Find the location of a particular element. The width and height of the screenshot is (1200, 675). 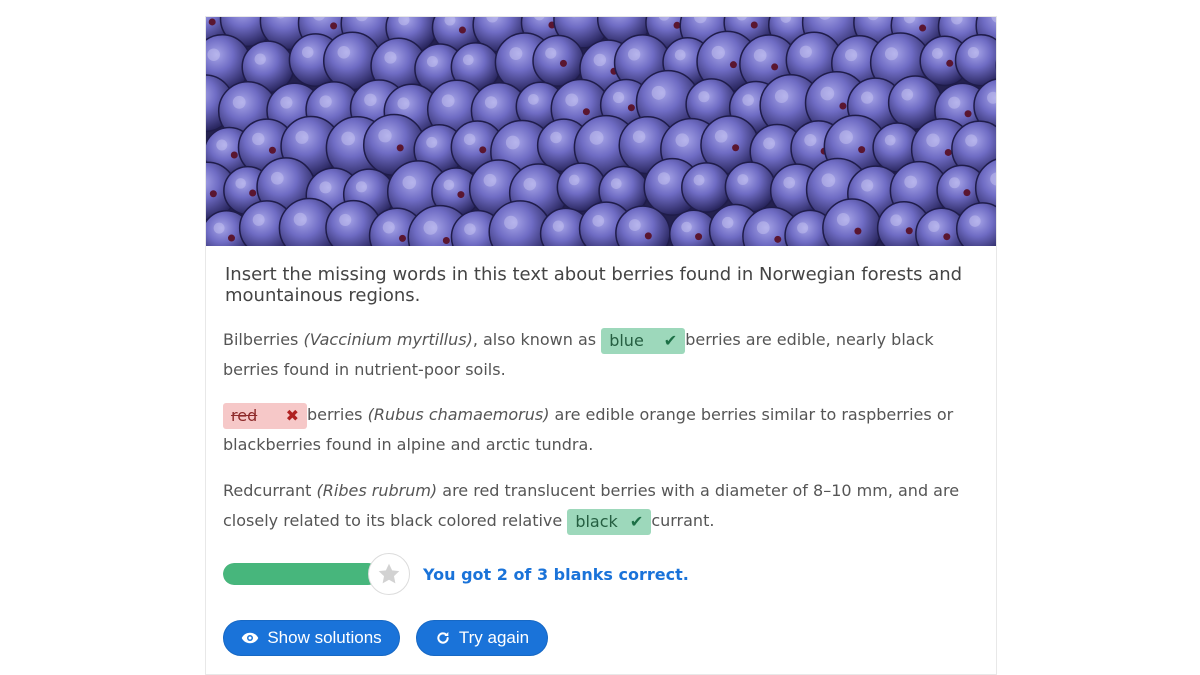

checkmark-icon: ✔ is located at coordinates (670, 340).